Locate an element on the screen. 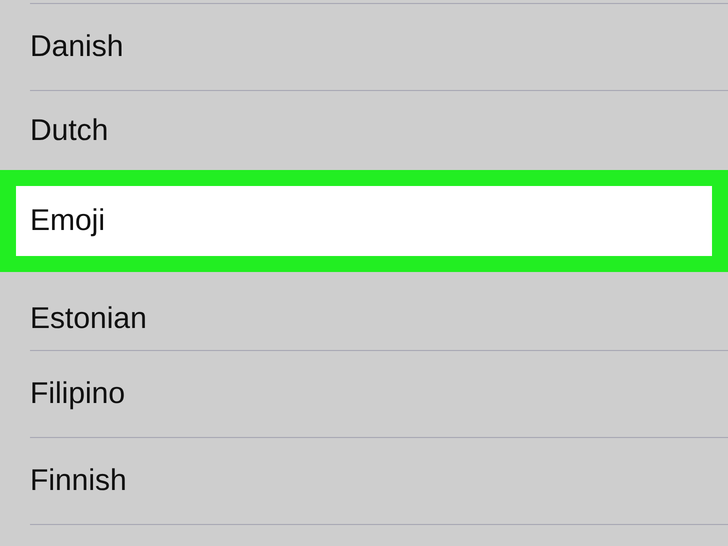 The height and width of the screenshot is (546, 728). language-label: Dutch is located at coordinates (69, 131).